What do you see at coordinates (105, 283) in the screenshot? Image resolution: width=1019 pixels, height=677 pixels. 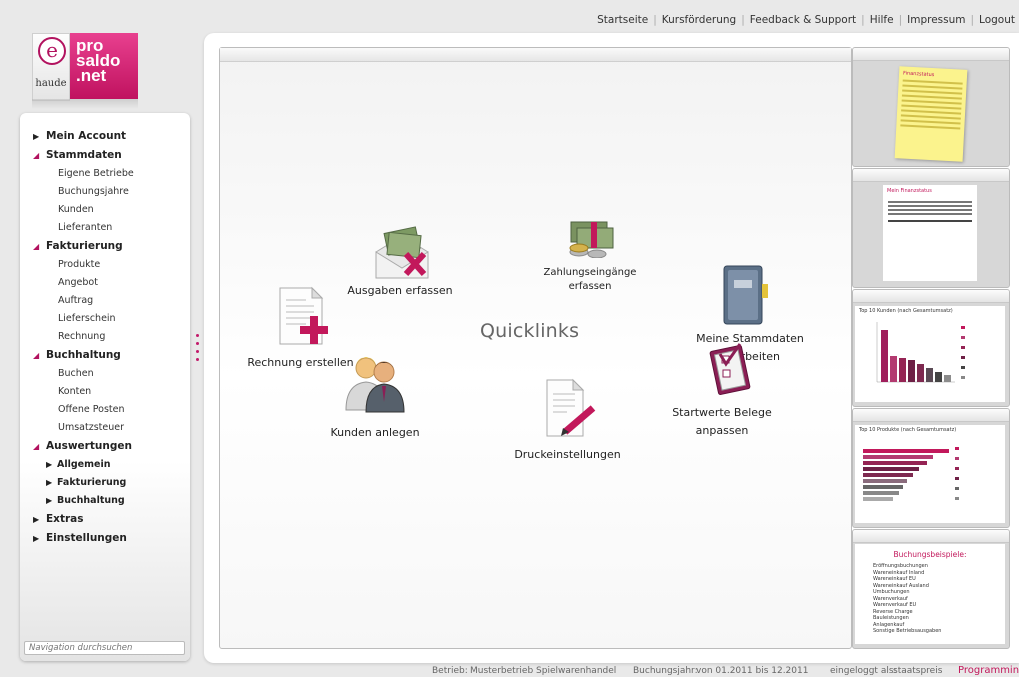 I see `sidebar-item-angebot: Angebot` at bounding box center [105, 283].